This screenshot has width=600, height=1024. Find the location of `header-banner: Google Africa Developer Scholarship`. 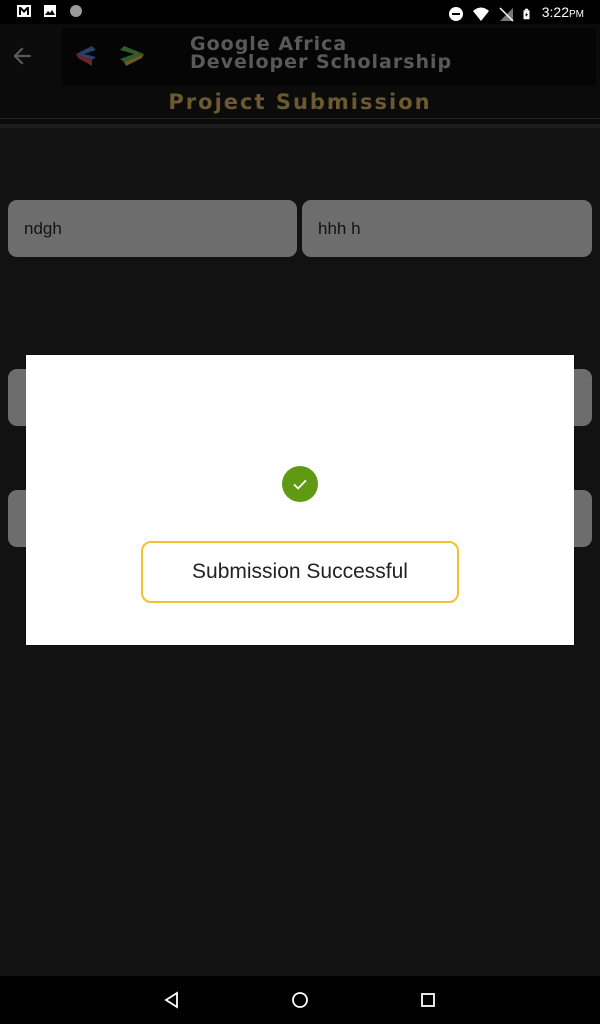

header-banner: Google Africa Developer Scholarship is located at coordinates (329, 57).